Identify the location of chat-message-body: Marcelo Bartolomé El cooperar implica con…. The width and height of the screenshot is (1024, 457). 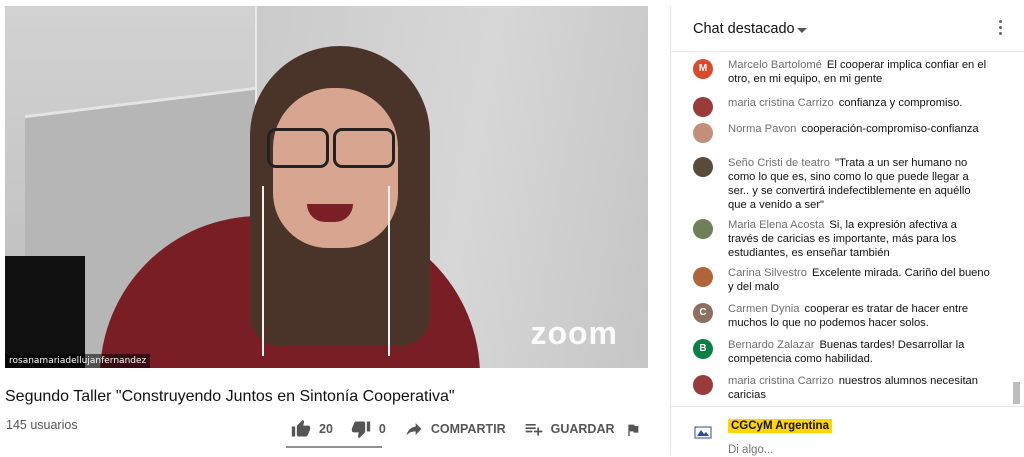
(859, 72).